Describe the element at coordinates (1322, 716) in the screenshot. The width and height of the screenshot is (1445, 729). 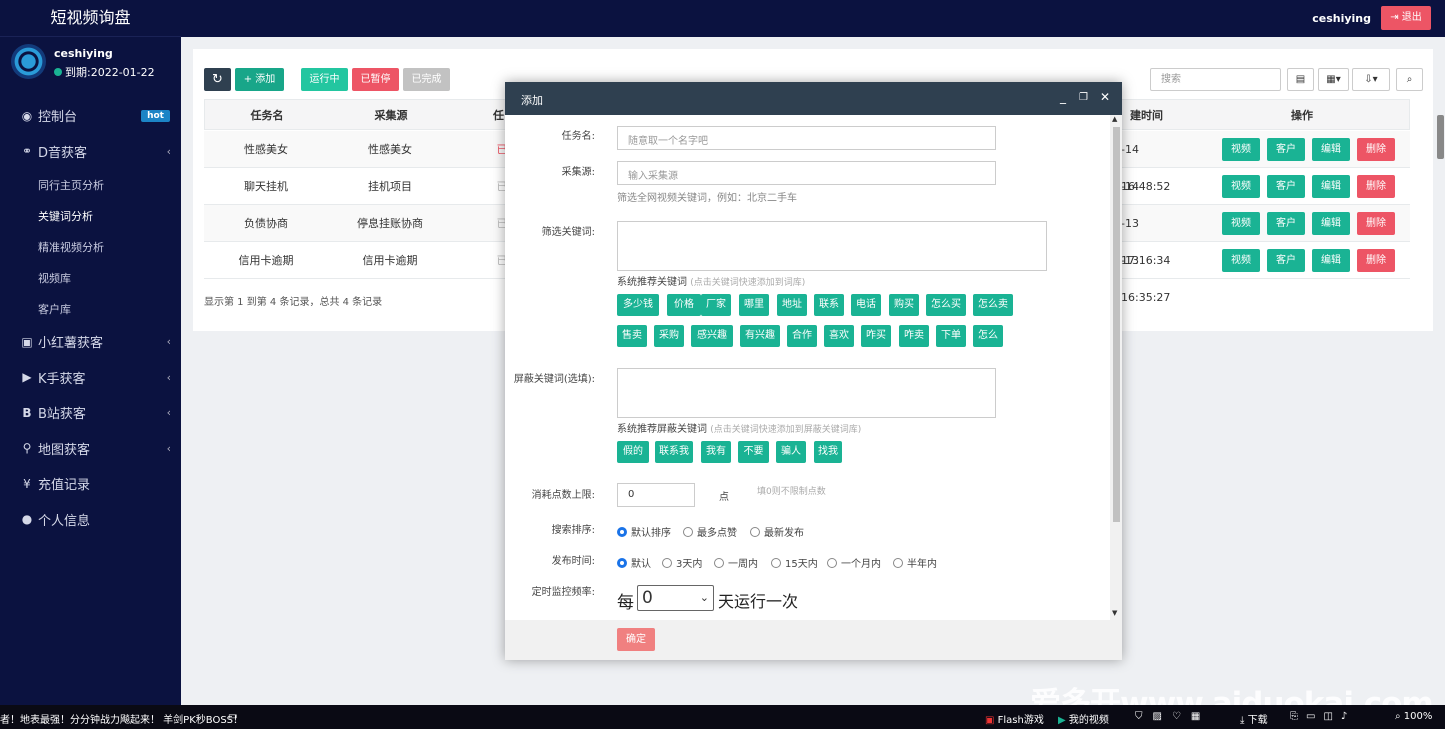
I see `tray-icons-2: ⎘▭◫♪` at that location.